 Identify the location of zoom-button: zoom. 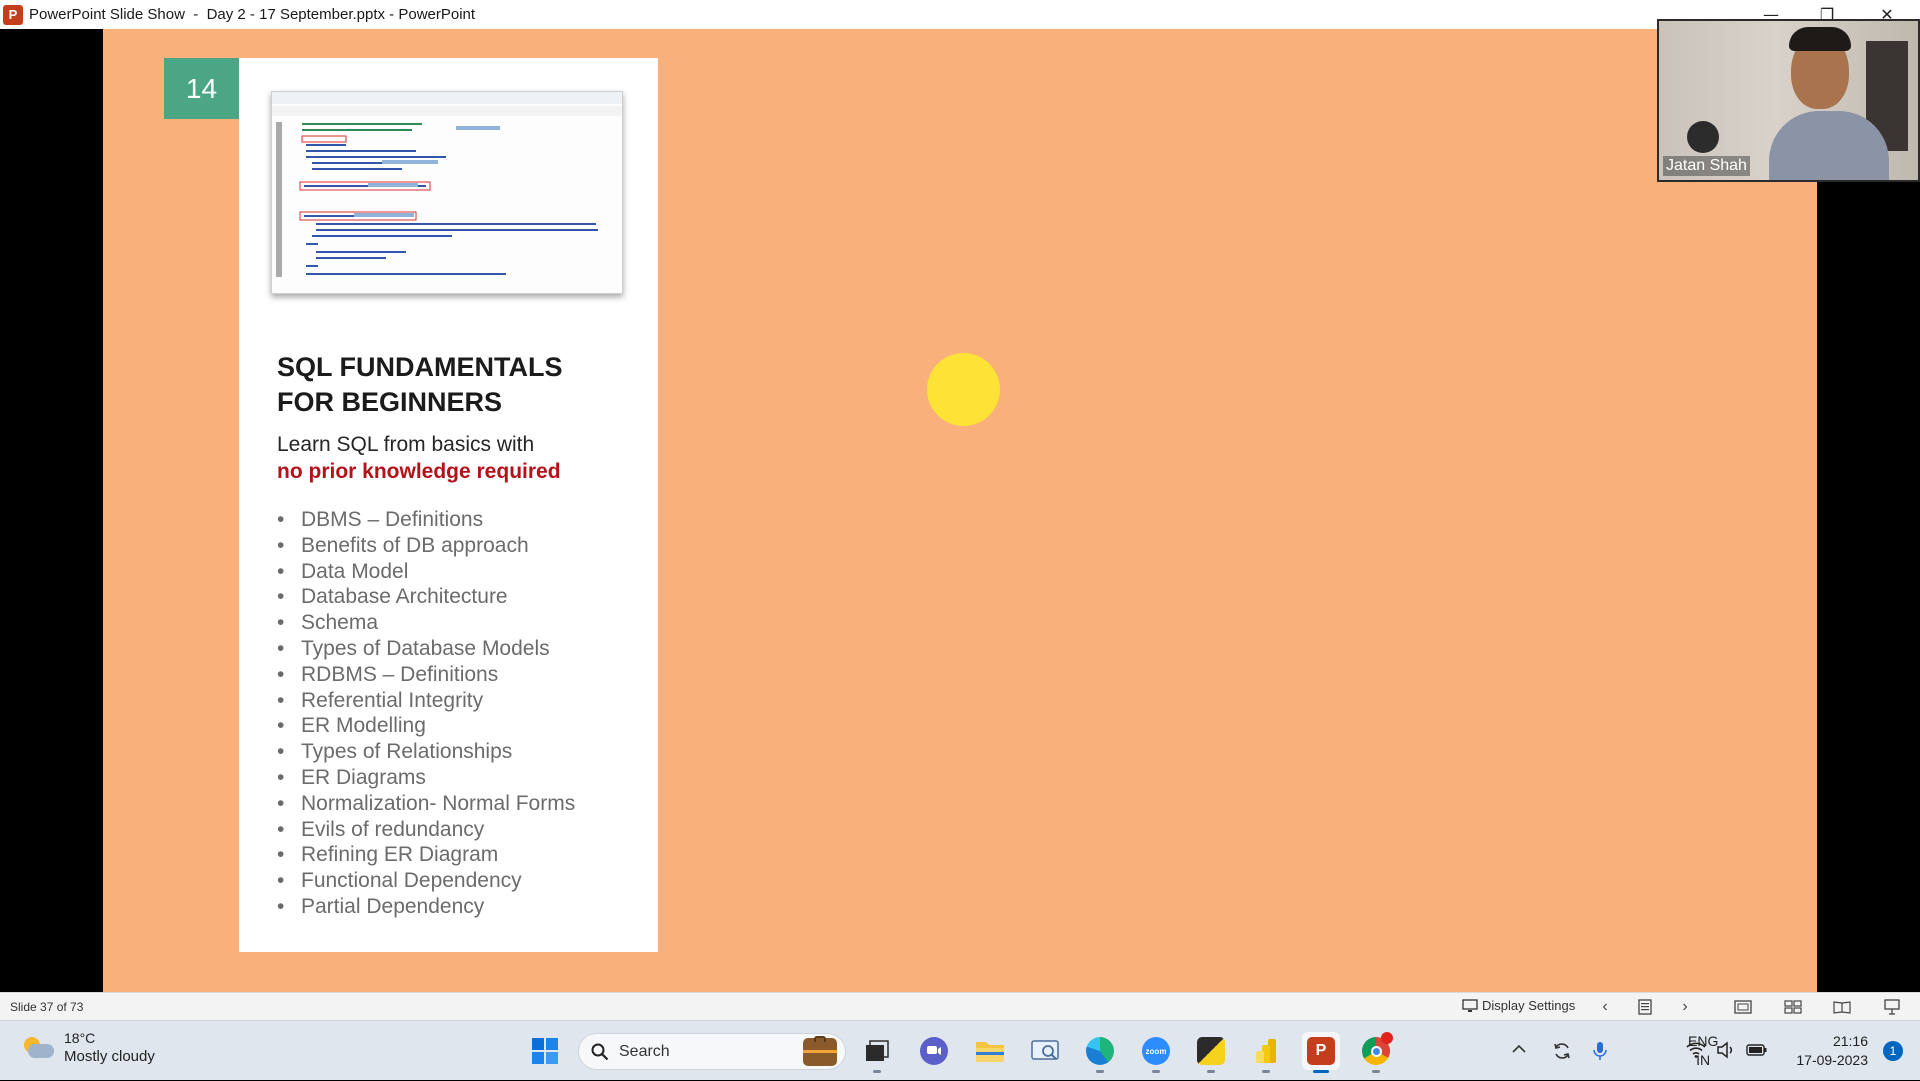
(1156, 1052).